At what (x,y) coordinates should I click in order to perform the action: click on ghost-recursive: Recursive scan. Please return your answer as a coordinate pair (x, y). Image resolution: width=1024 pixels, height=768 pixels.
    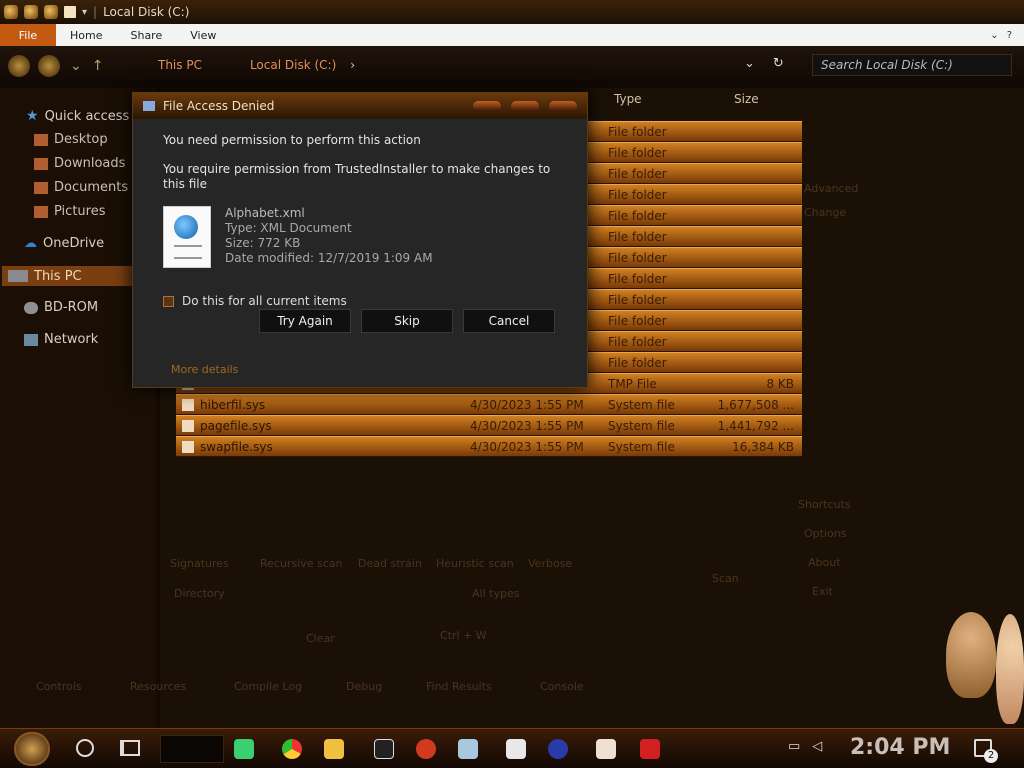
    Looking at the image, I should click on (301, 563).